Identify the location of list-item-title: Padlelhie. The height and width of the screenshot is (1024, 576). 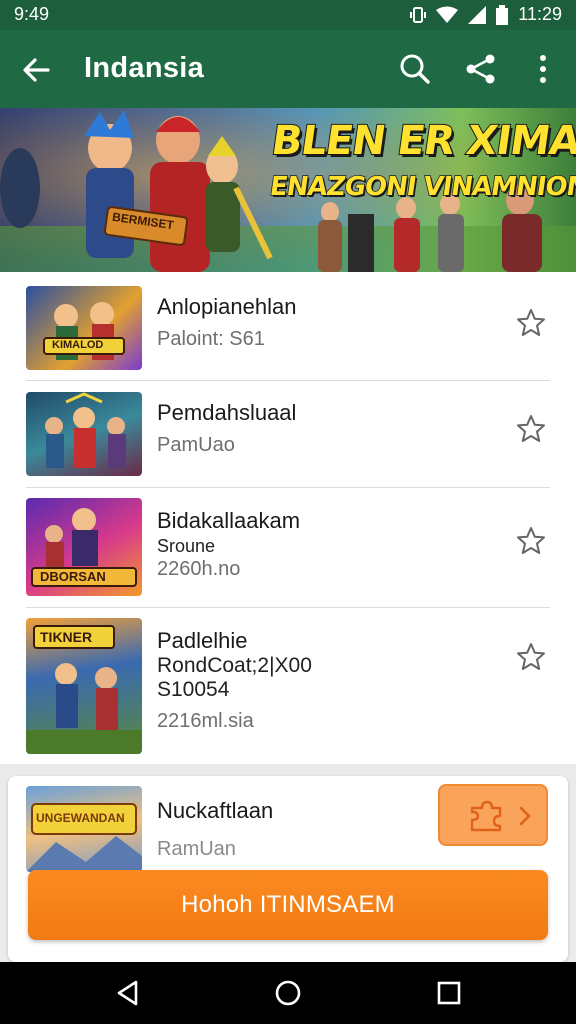
(202, 640).